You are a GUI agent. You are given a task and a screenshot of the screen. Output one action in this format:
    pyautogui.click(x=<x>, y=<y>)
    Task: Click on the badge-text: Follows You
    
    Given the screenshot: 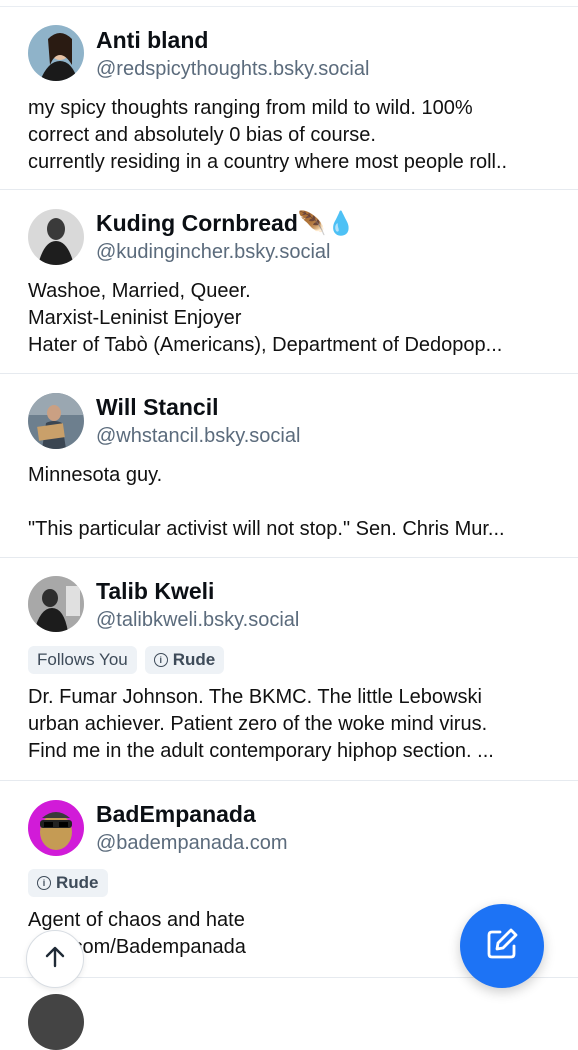 What is the action you would take?
    pyautogui.click(x=82, y=659)
    